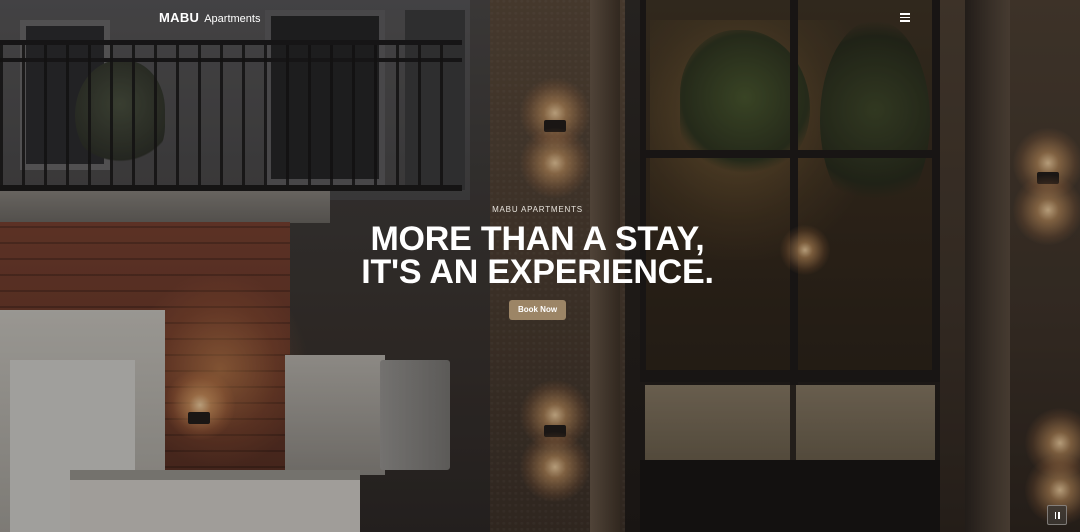 The width and height of the screenshot is (1080, 532). Describe the element at coordinates (1057, 515) in the screenshot. I see `pause-icon` at that location.